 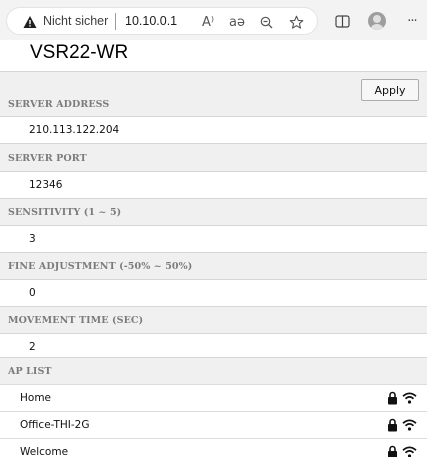 I want to click on server-address-value-row: 210.113.122.204, so click(x=213, y=129).